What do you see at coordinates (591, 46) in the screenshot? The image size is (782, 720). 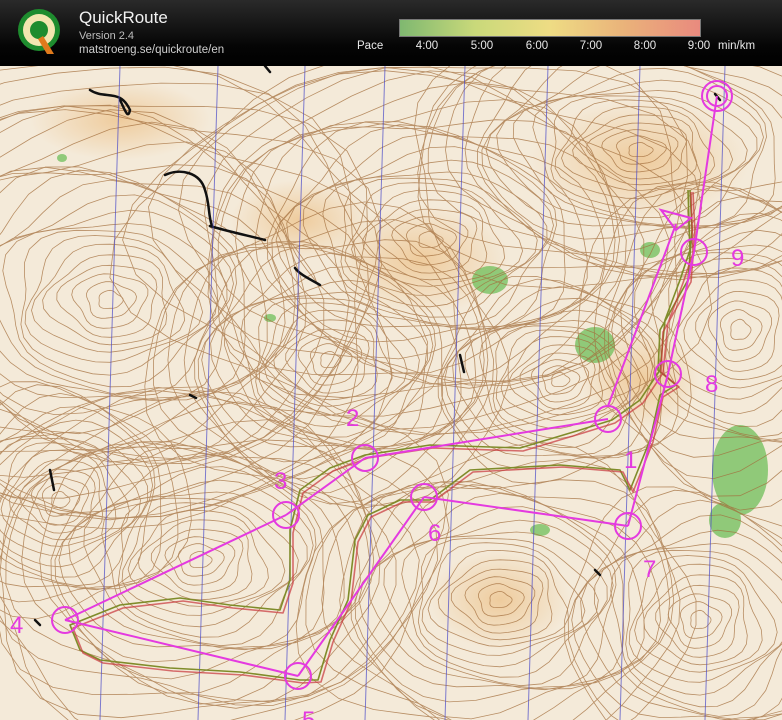 I see `pace-tick: 7:00` at bounding box center [591, 46].